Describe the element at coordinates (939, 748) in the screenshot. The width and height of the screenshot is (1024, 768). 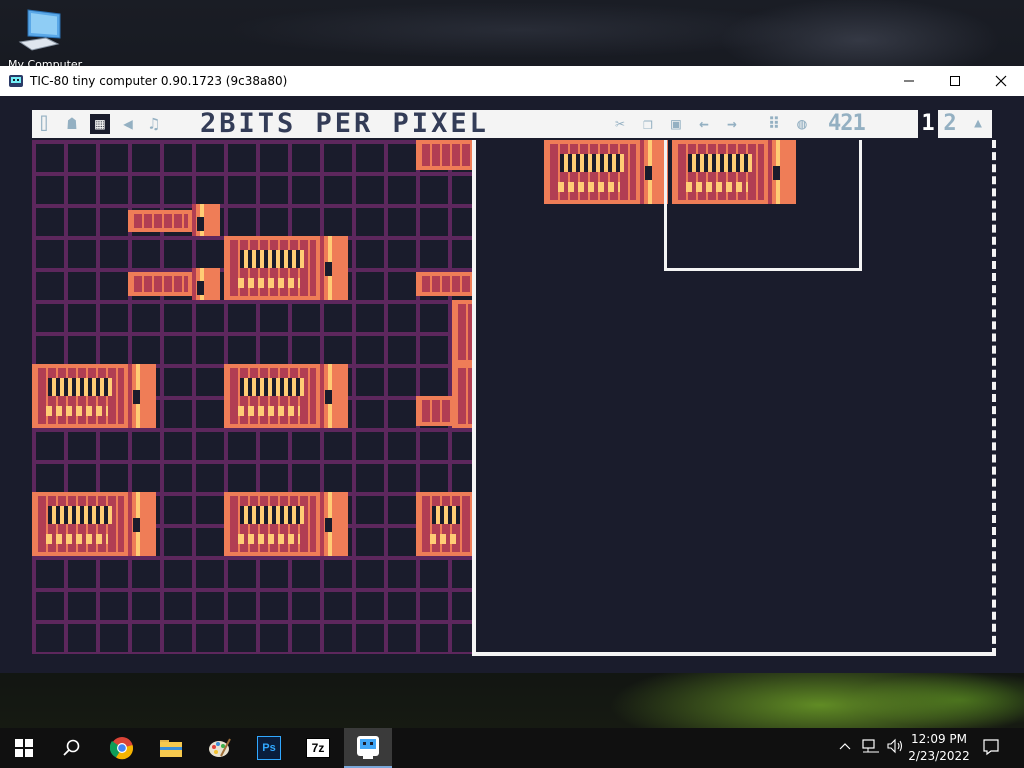
I see `clock: 12:09 PM 2/23/2022` at that location.